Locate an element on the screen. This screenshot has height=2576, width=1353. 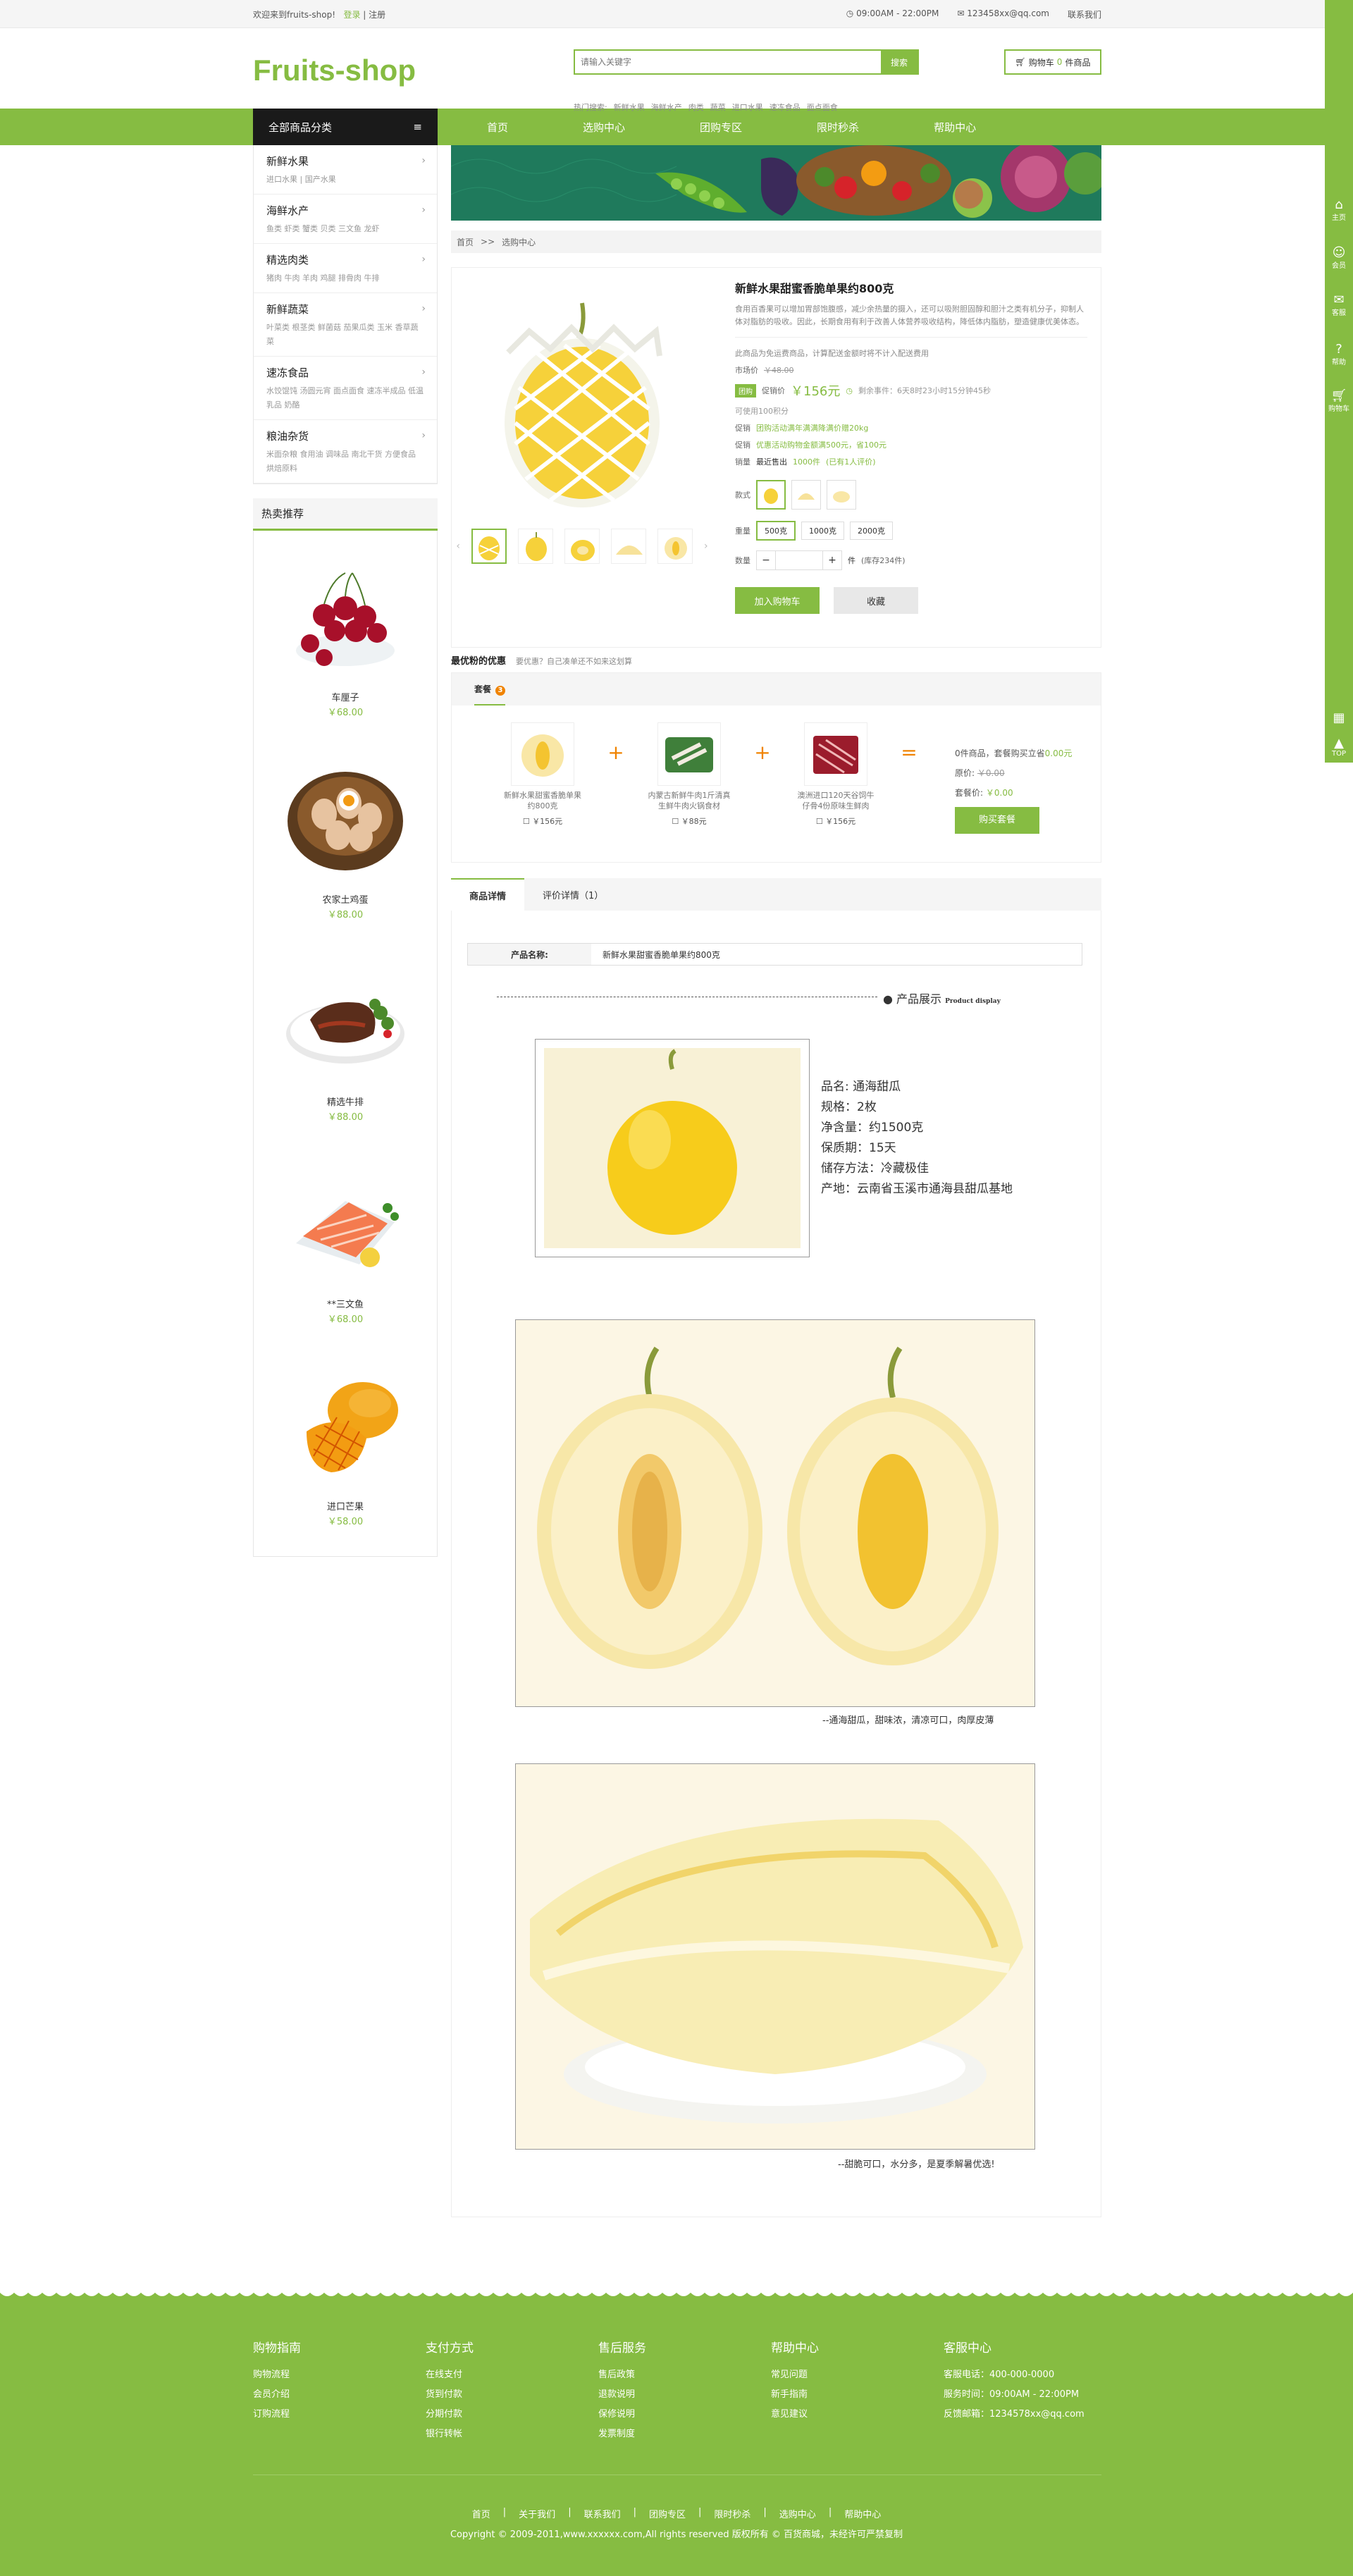
breadcrumb-current: 选购中心 is located at coordinates (519, 242).